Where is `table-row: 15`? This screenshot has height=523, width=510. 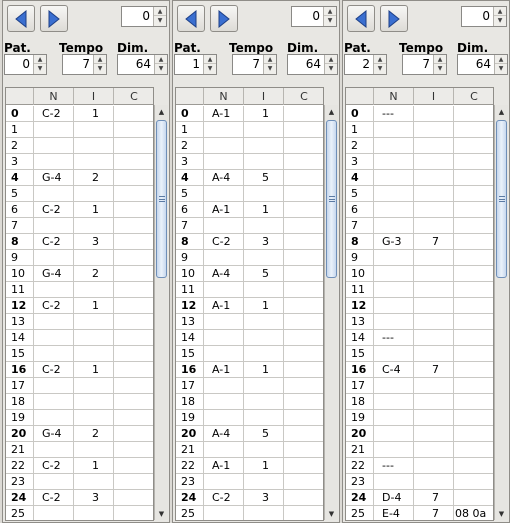 table-row: 15 is located at coordinates (79, 354).